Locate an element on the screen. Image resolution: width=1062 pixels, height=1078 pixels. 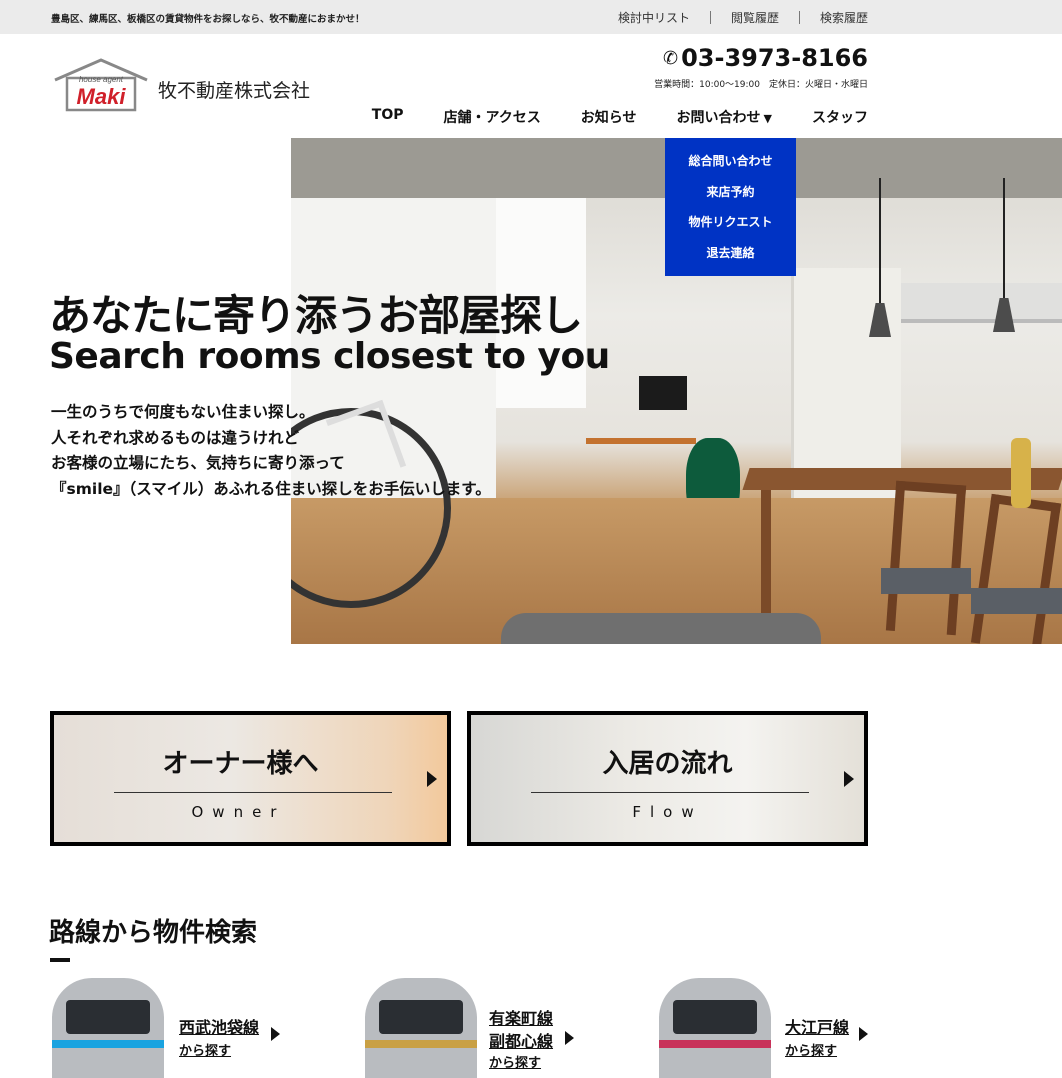
caret-down-icon: ▼ is located at coordinates (767, 118).